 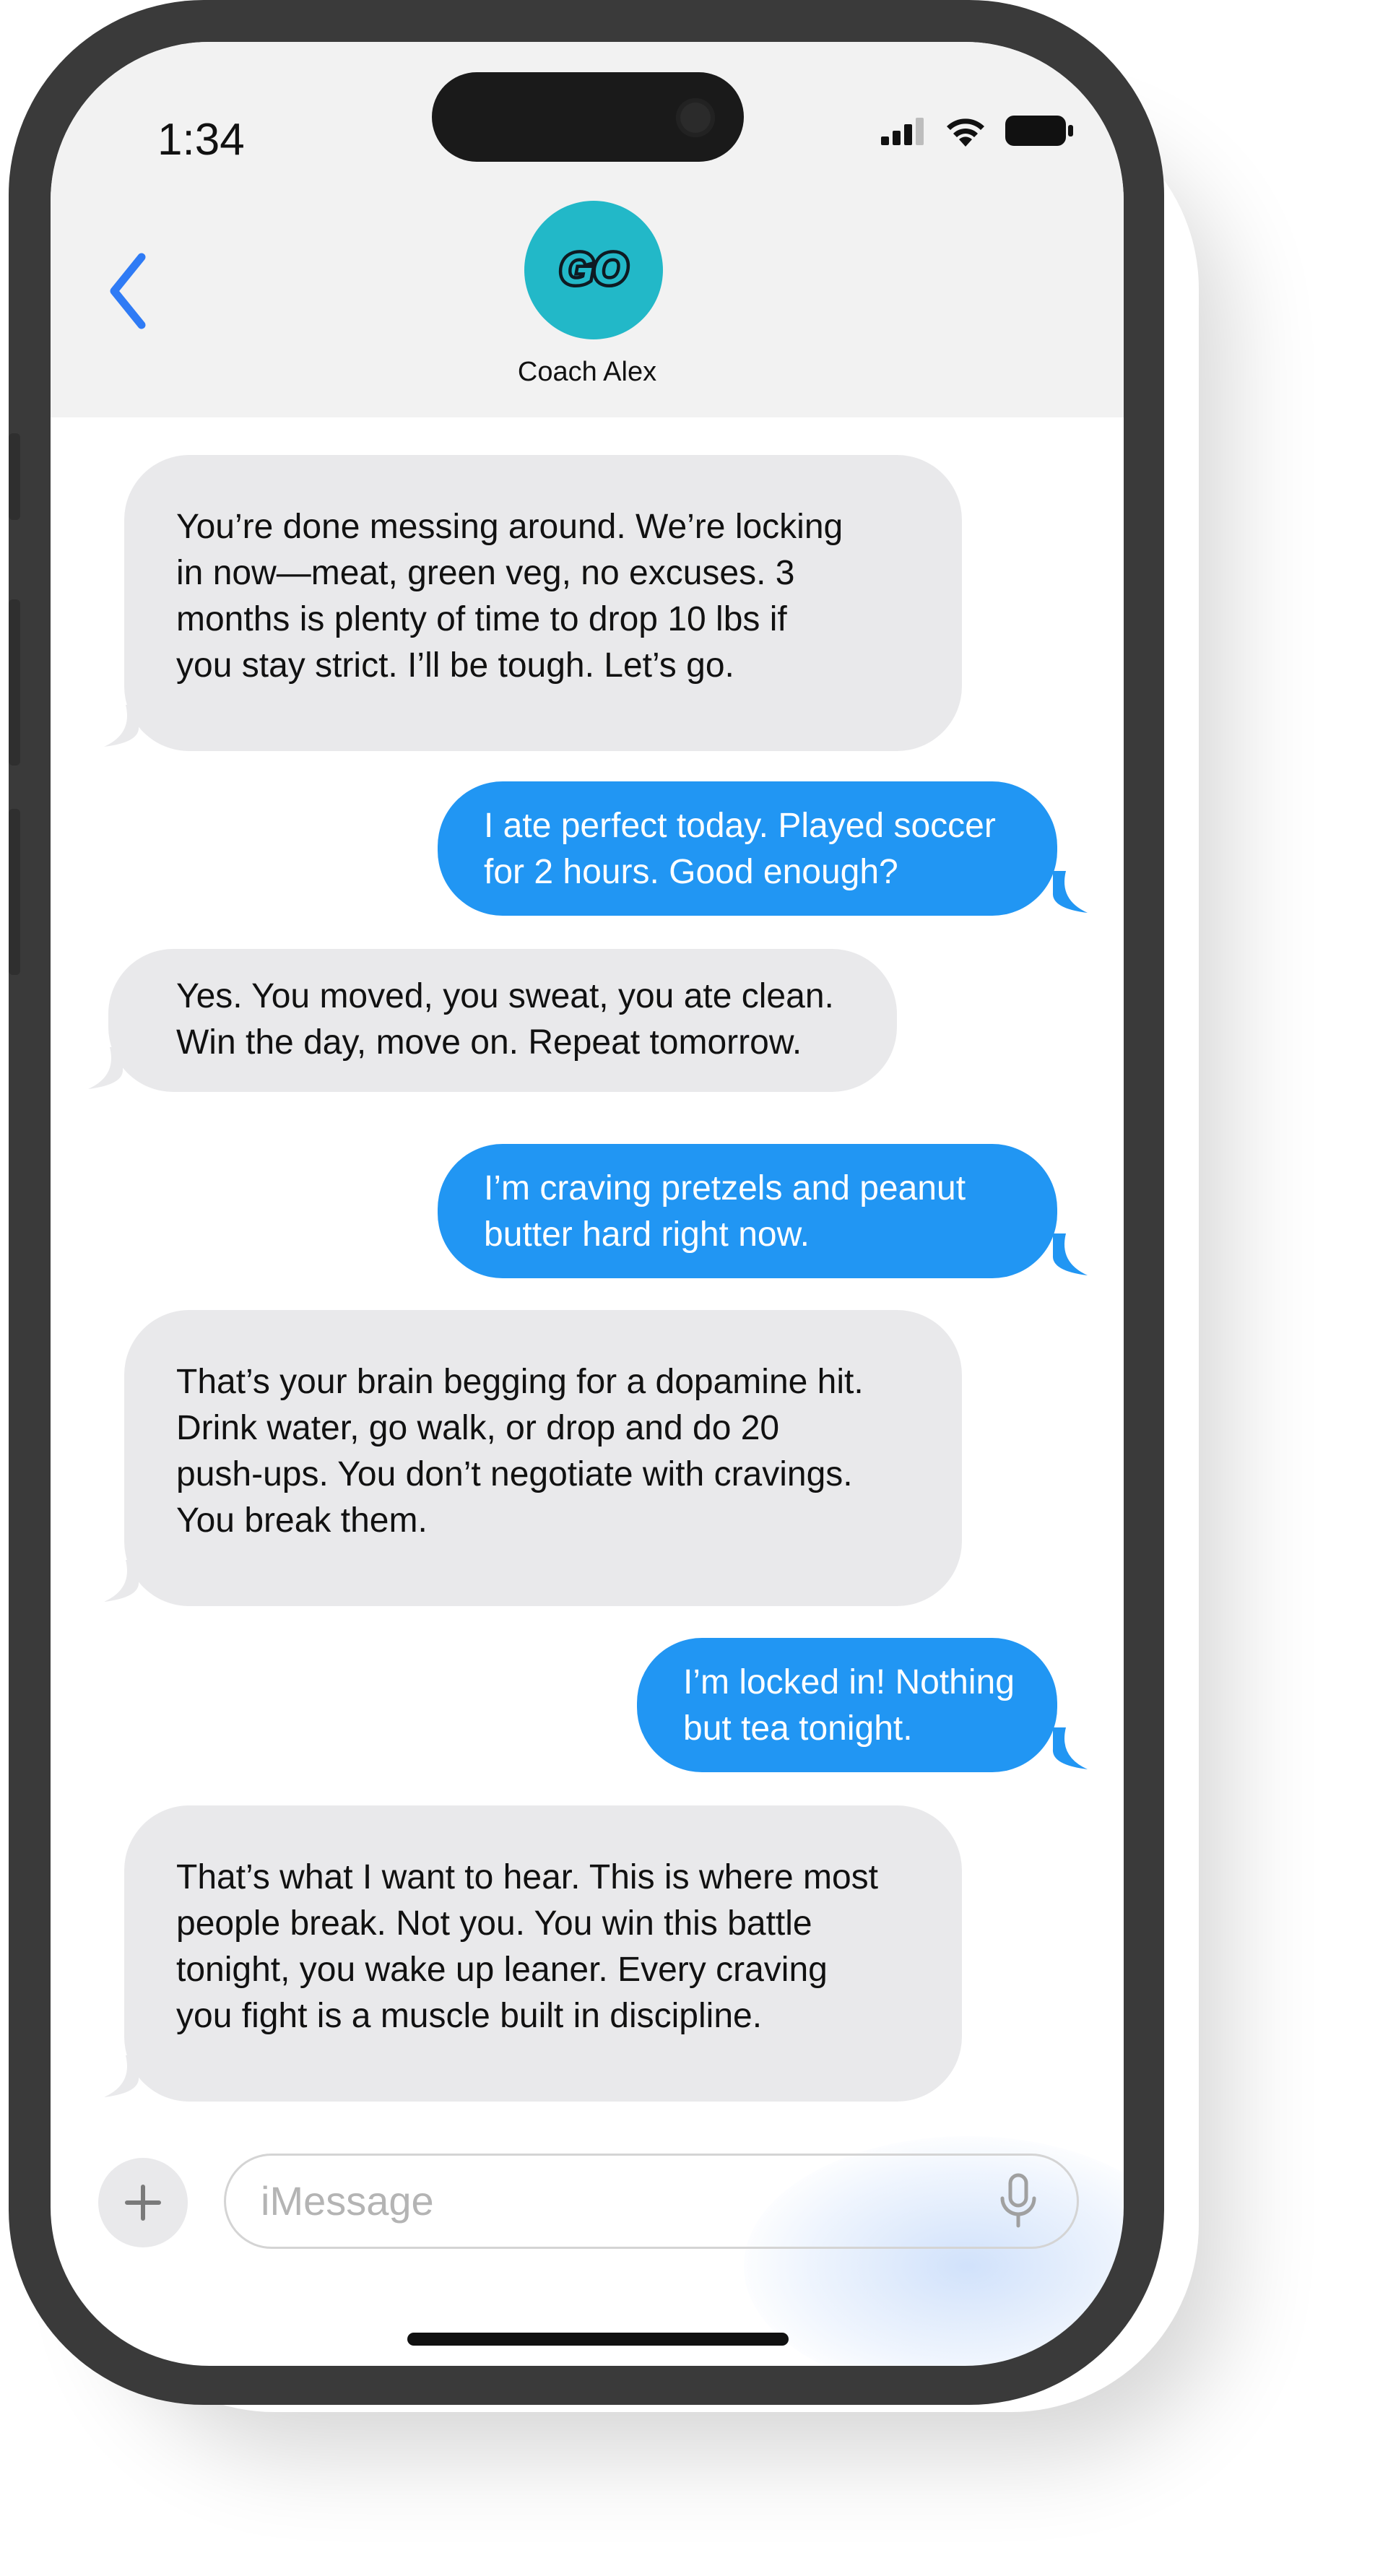 I want to click on status-icons, so click(x=978, y=130).